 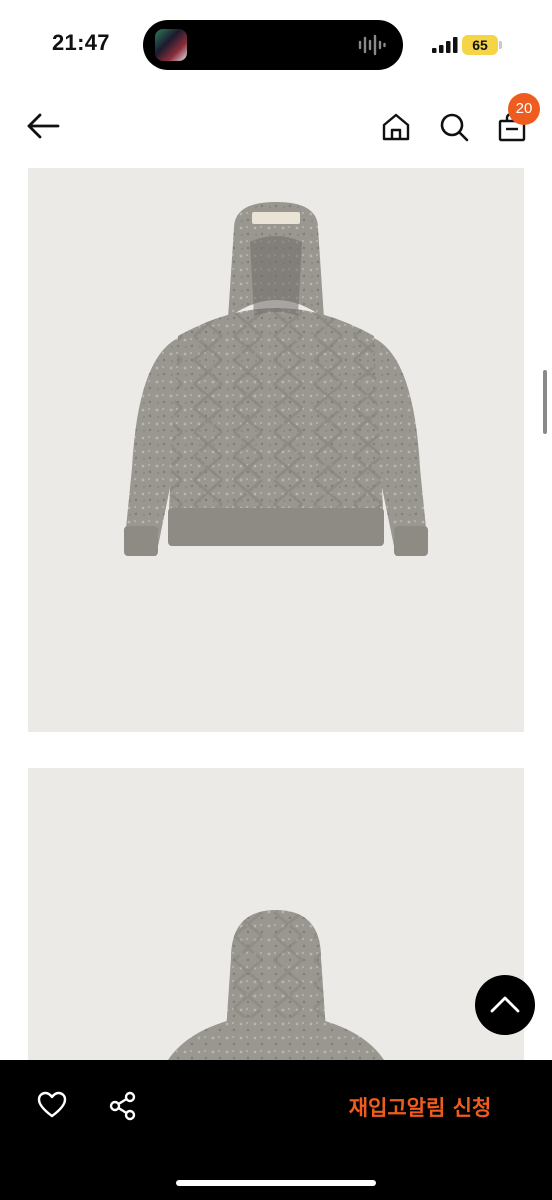 What do you see at coordinates (454, 127) in the screenshot?
I see `search-icon` at bounding box center [454, 127].